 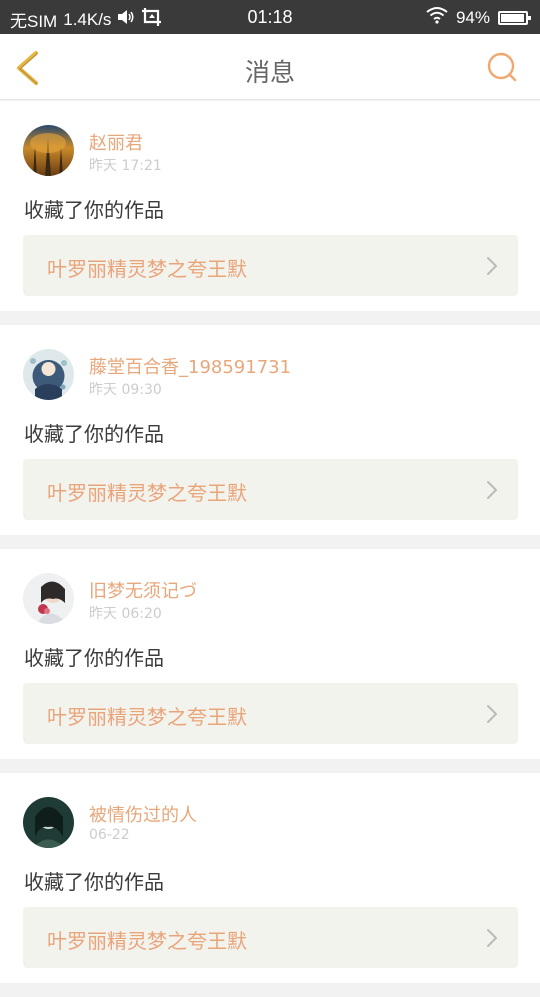 I want to click on status-right: 94%, so click(x=478, y=17).